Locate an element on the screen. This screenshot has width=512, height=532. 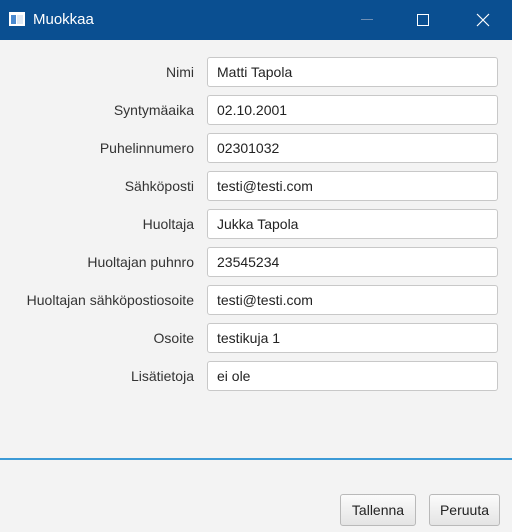
field-label: Syntymäaika is located at coordinates (153, 110).